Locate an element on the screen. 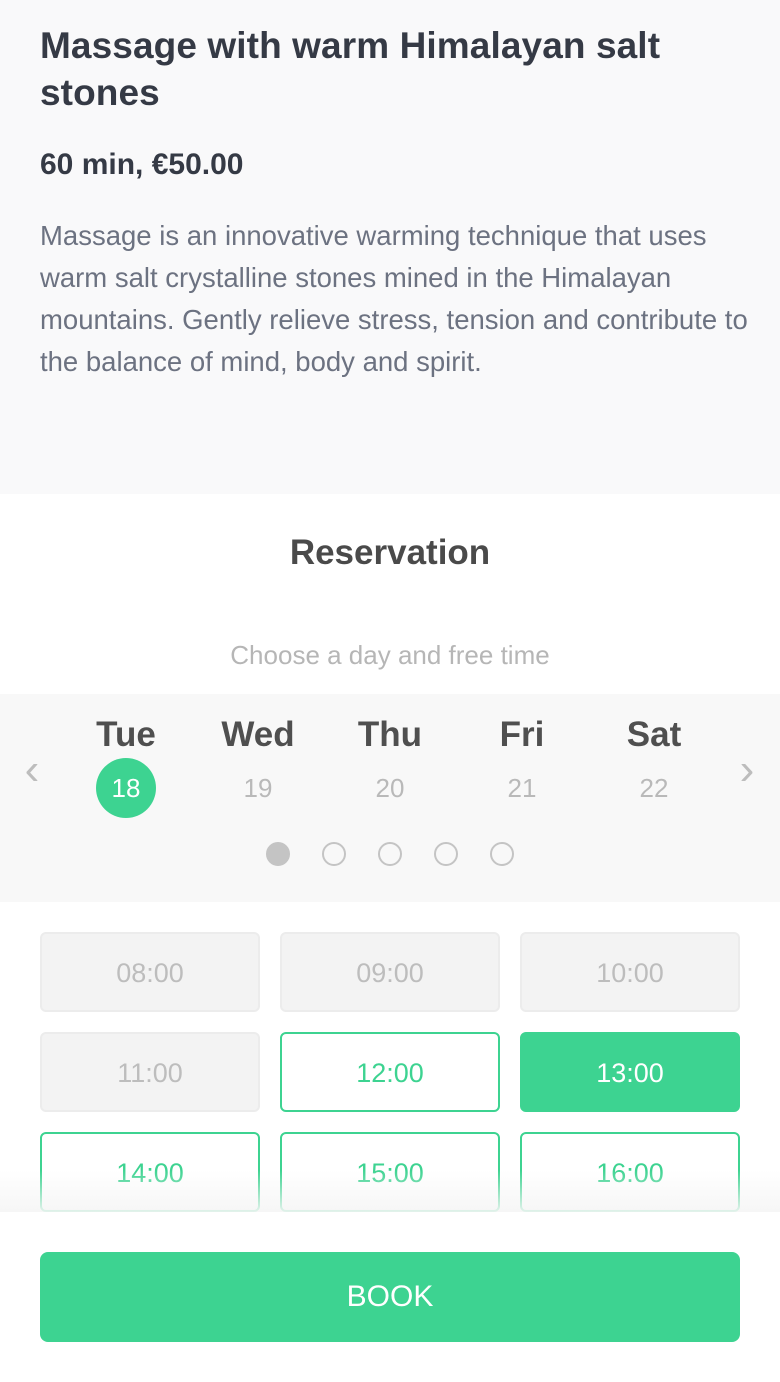 Image resolution: width=780 pixels, height=1382 pixels. service-title: Massage with warm Himalayan salt stones is located at coordinates (350, 69).